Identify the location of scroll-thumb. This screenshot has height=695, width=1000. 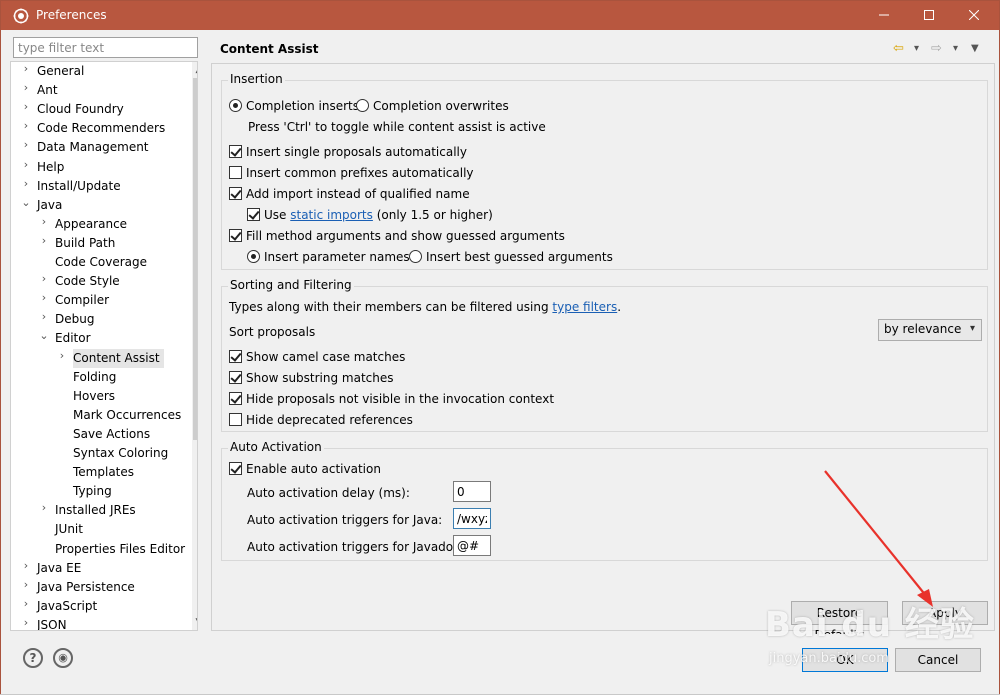
(195, 259).